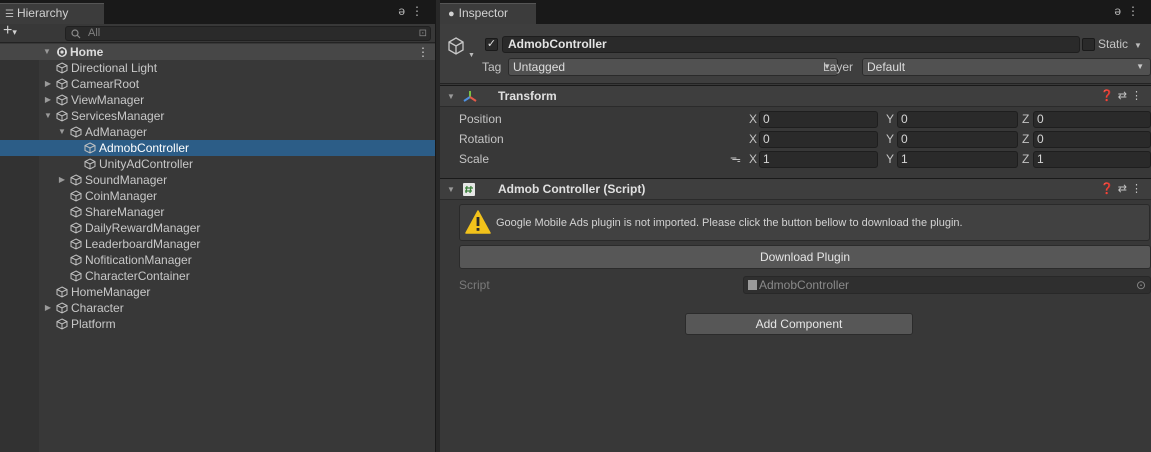 The height and width of the screenshot is (452, 1151). I want to click on hierarchy-item: ▶ CamearRoot, so click(217, 84).